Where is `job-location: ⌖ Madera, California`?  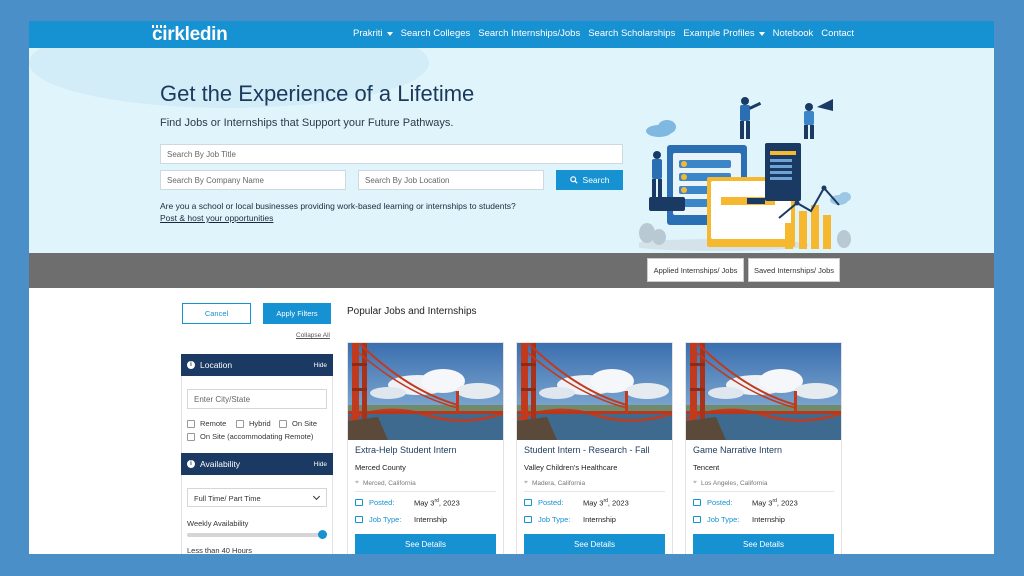 job-location: ⌖ Madera, California is located at coordinates (554, 483).